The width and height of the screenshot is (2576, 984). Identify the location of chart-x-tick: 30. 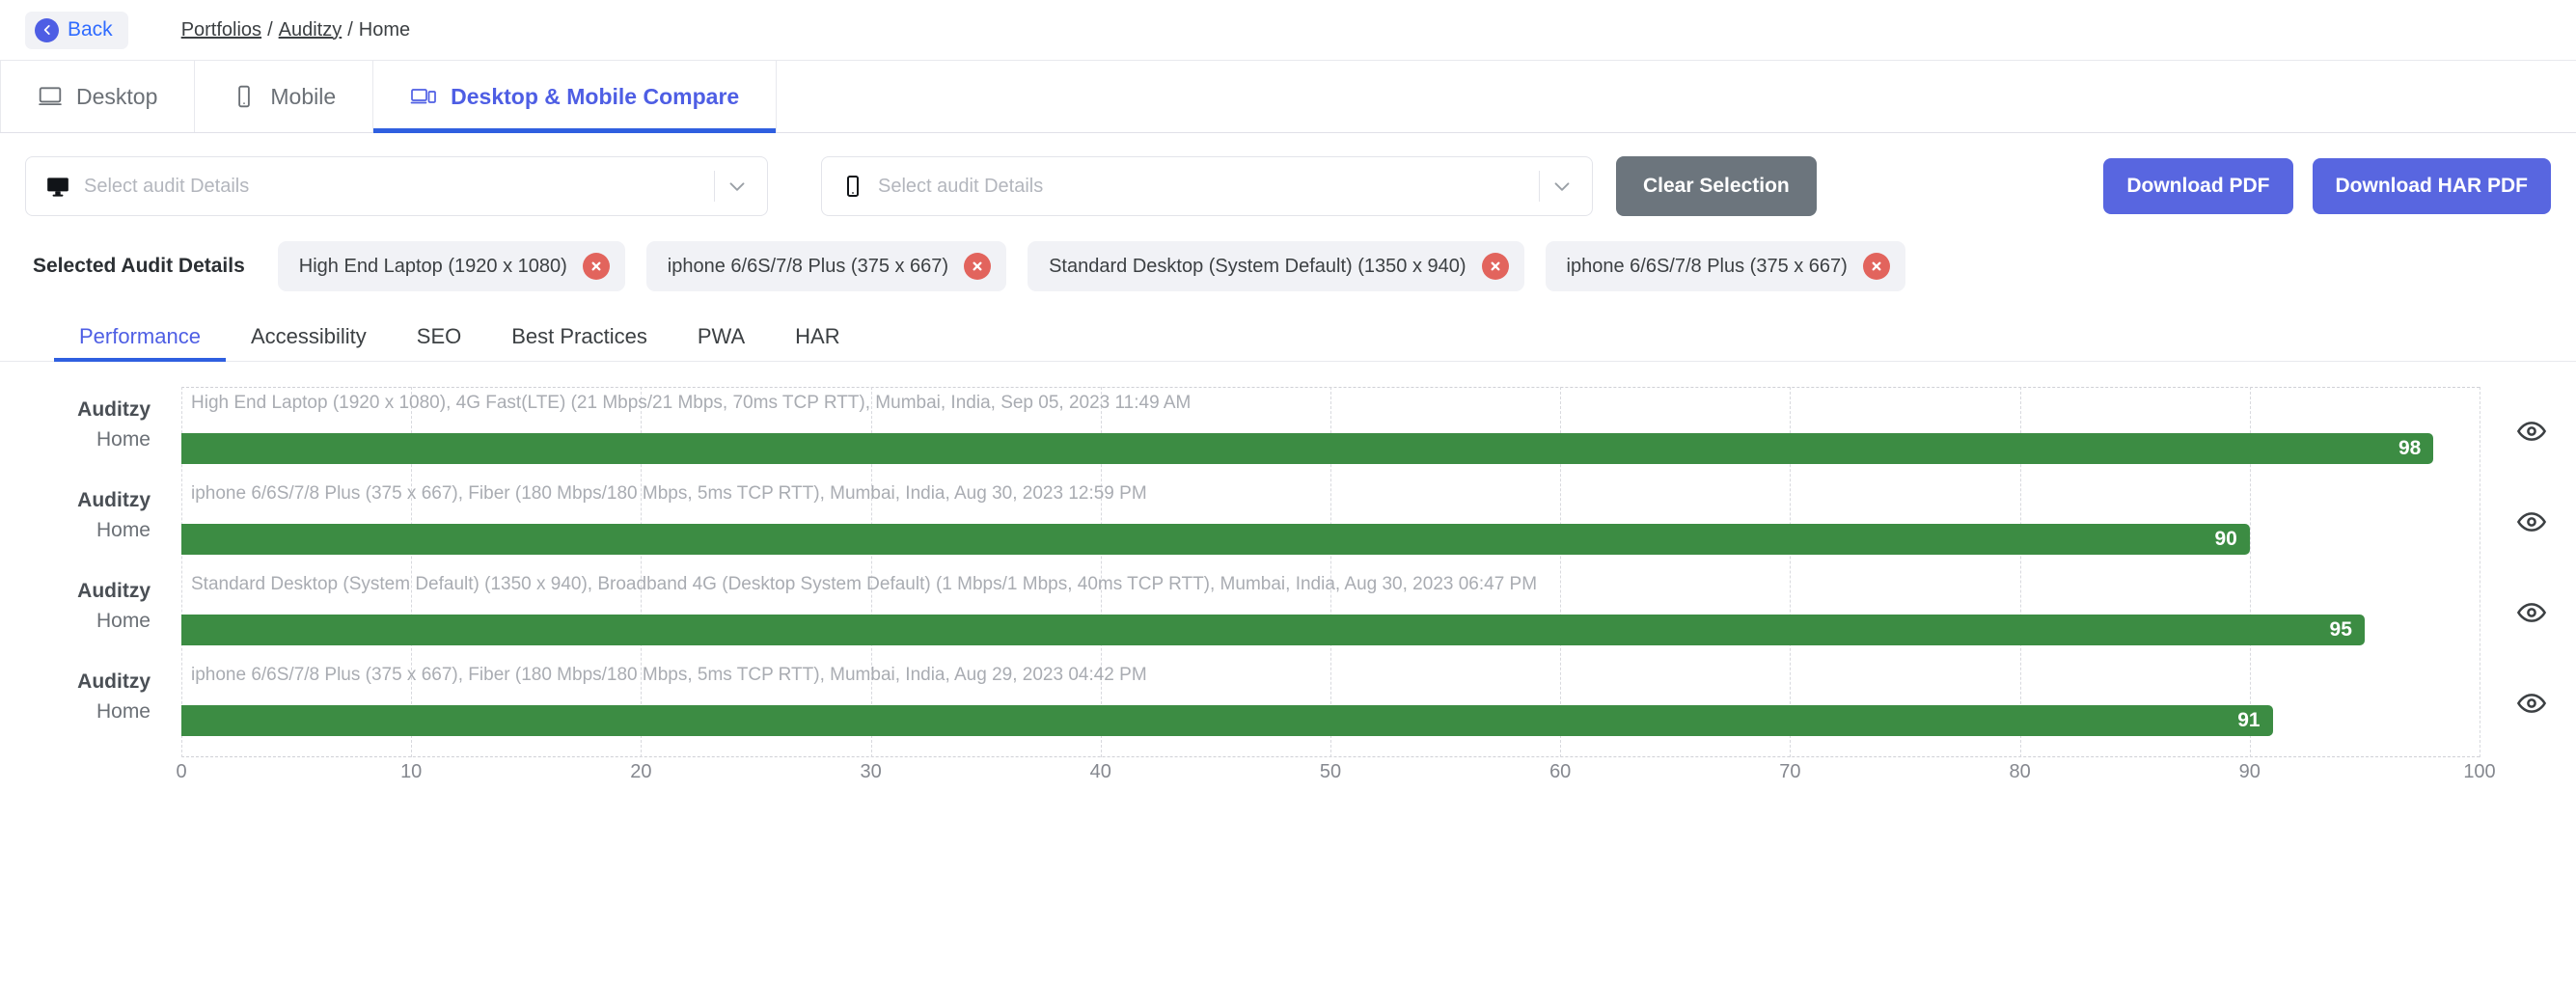
(871, 771).